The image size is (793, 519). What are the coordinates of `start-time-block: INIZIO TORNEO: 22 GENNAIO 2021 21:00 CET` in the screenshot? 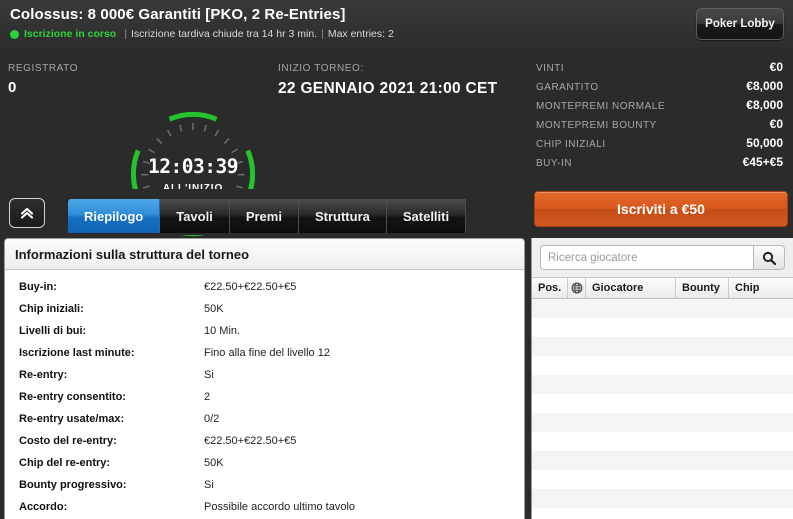 It's located at (387, 80).